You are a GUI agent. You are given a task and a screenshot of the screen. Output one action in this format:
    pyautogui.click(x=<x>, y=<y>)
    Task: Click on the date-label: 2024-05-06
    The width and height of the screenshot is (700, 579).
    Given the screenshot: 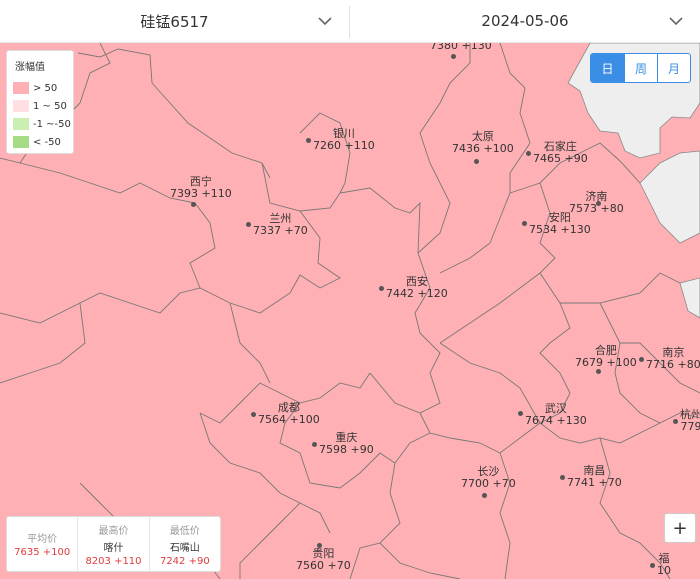 What is the action you would take?
    pyautogui.click(x=525, y=21)
    